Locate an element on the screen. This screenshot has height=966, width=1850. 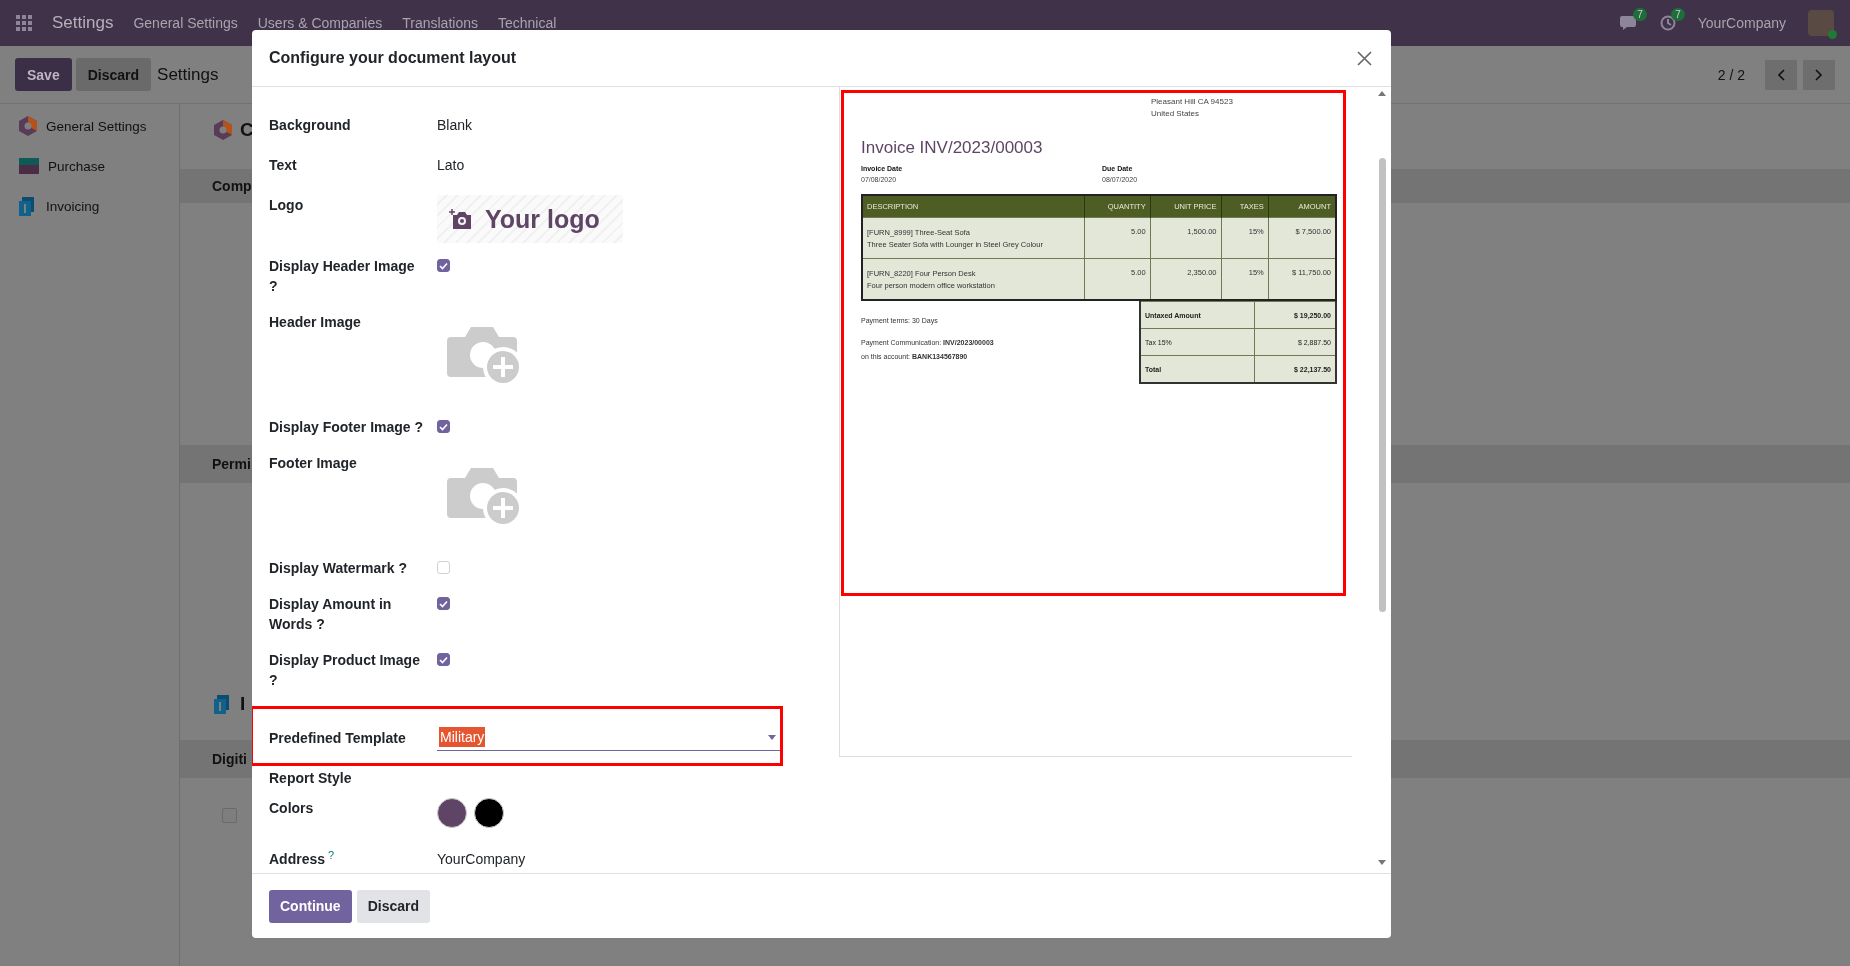
sidebar-item: Purchase is located at coordinates (89, 166).